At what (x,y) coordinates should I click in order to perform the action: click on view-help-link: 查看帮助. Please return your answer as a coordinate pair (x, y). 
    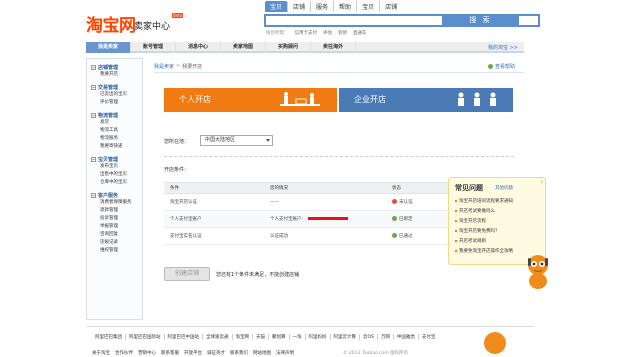
    Looking at the image, I should click on (501, 66).